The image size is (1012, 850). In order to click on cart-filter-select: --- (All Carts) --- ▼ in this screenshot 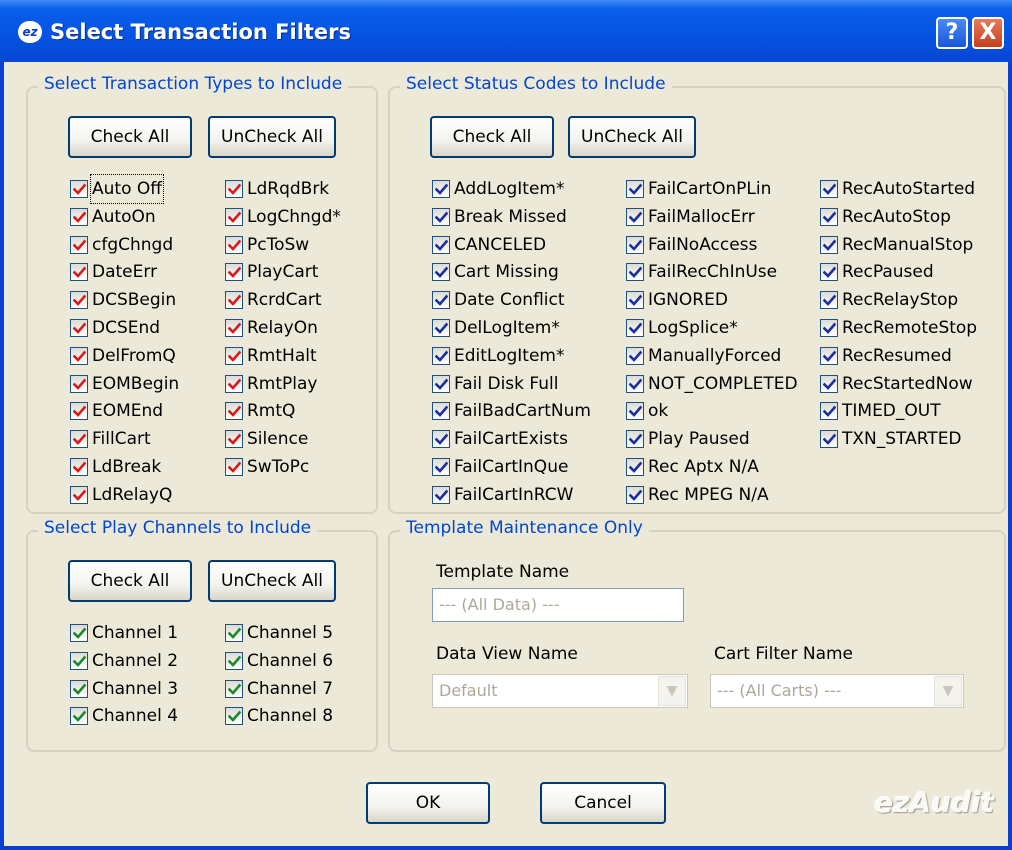, I will do `click(837, 691)`.